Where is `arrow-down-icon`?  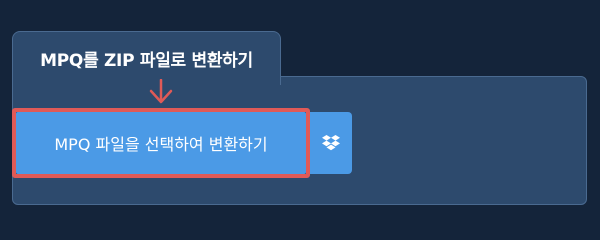 arrow-down-icon is located at coordinates (161, 91).